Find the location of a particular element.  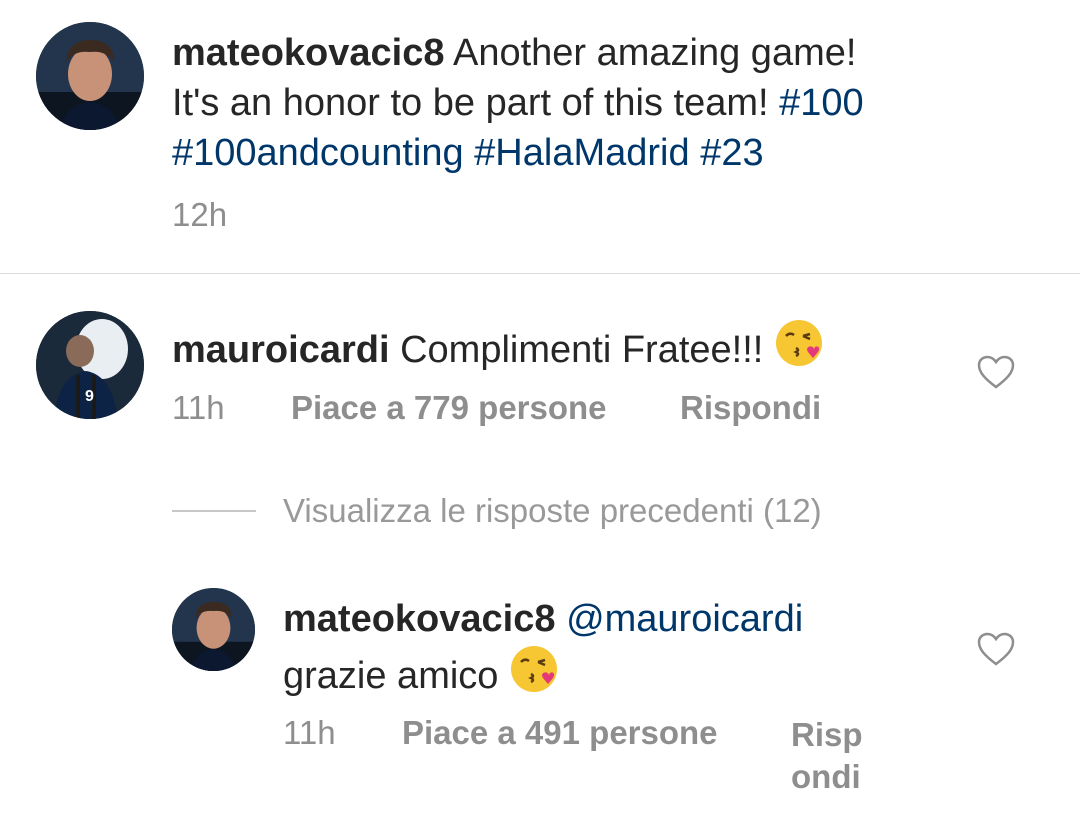

reply-mention: @mauroicardi is located at coordinates (684, 619).